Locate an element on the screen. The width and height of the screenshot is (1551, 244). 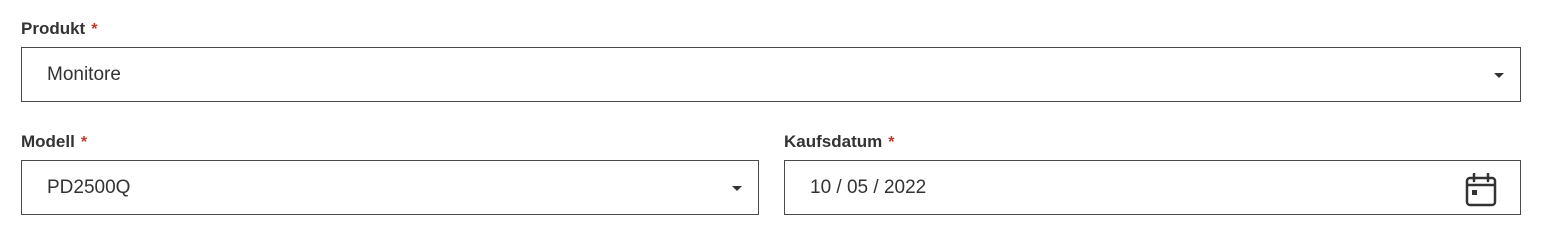
purchase-date-input: 10 / 05 / 2022 is located at coordinates (1152, 187).